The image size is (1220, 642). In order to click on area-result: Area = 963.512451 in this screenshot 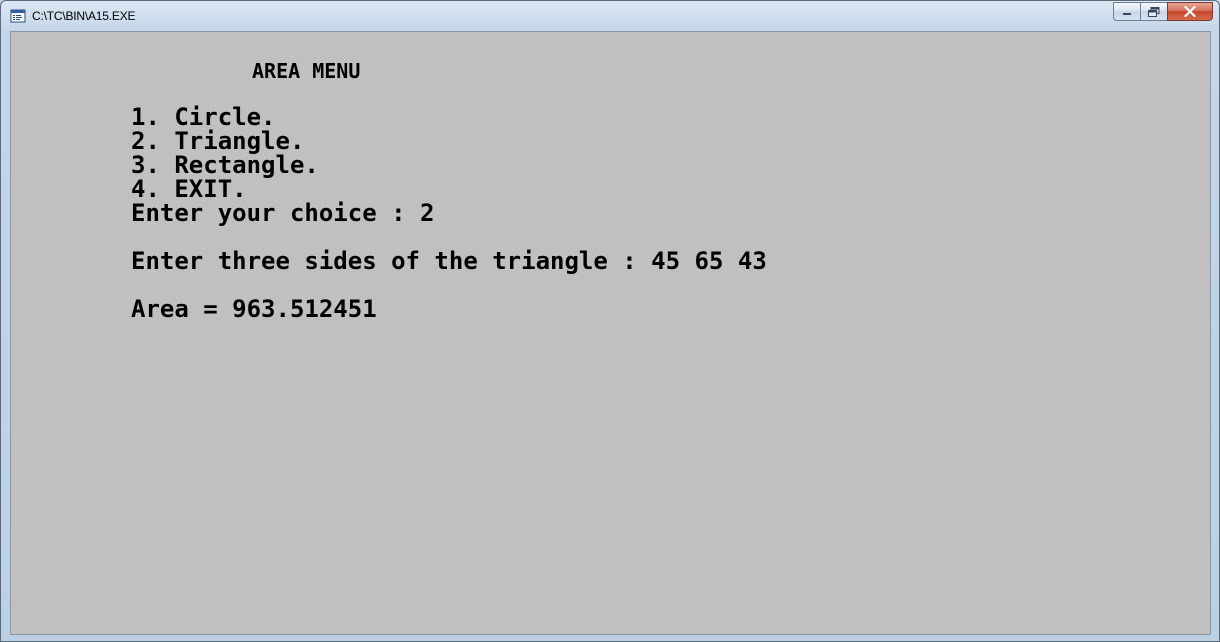, I will do `click(254, 309)`.